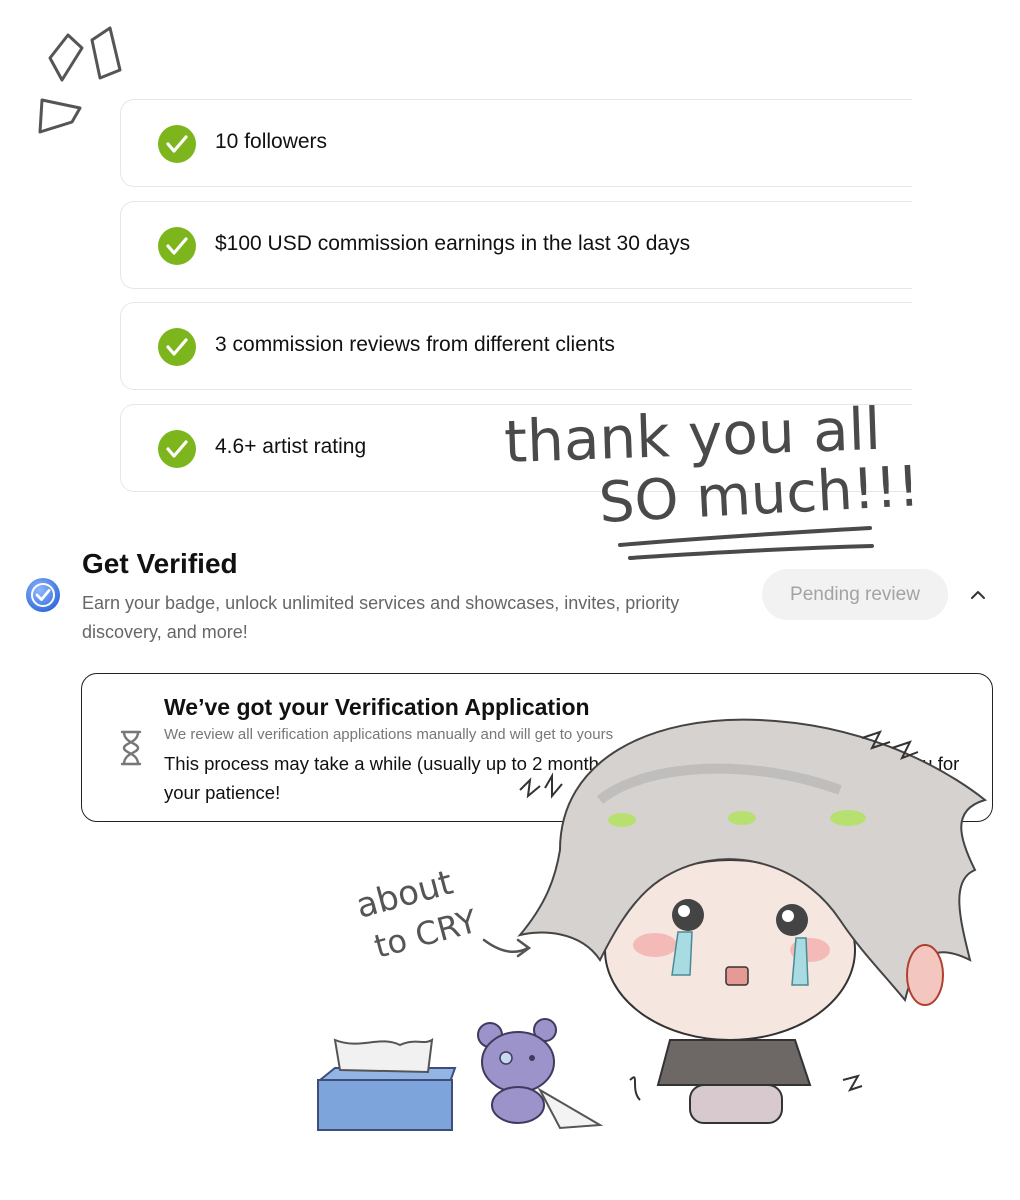 This screenshot has height=1200, width=1020. Describe the element at coordinates (540, 1074) in the screenshot. I see `teddy-bear-illustration` at that location.